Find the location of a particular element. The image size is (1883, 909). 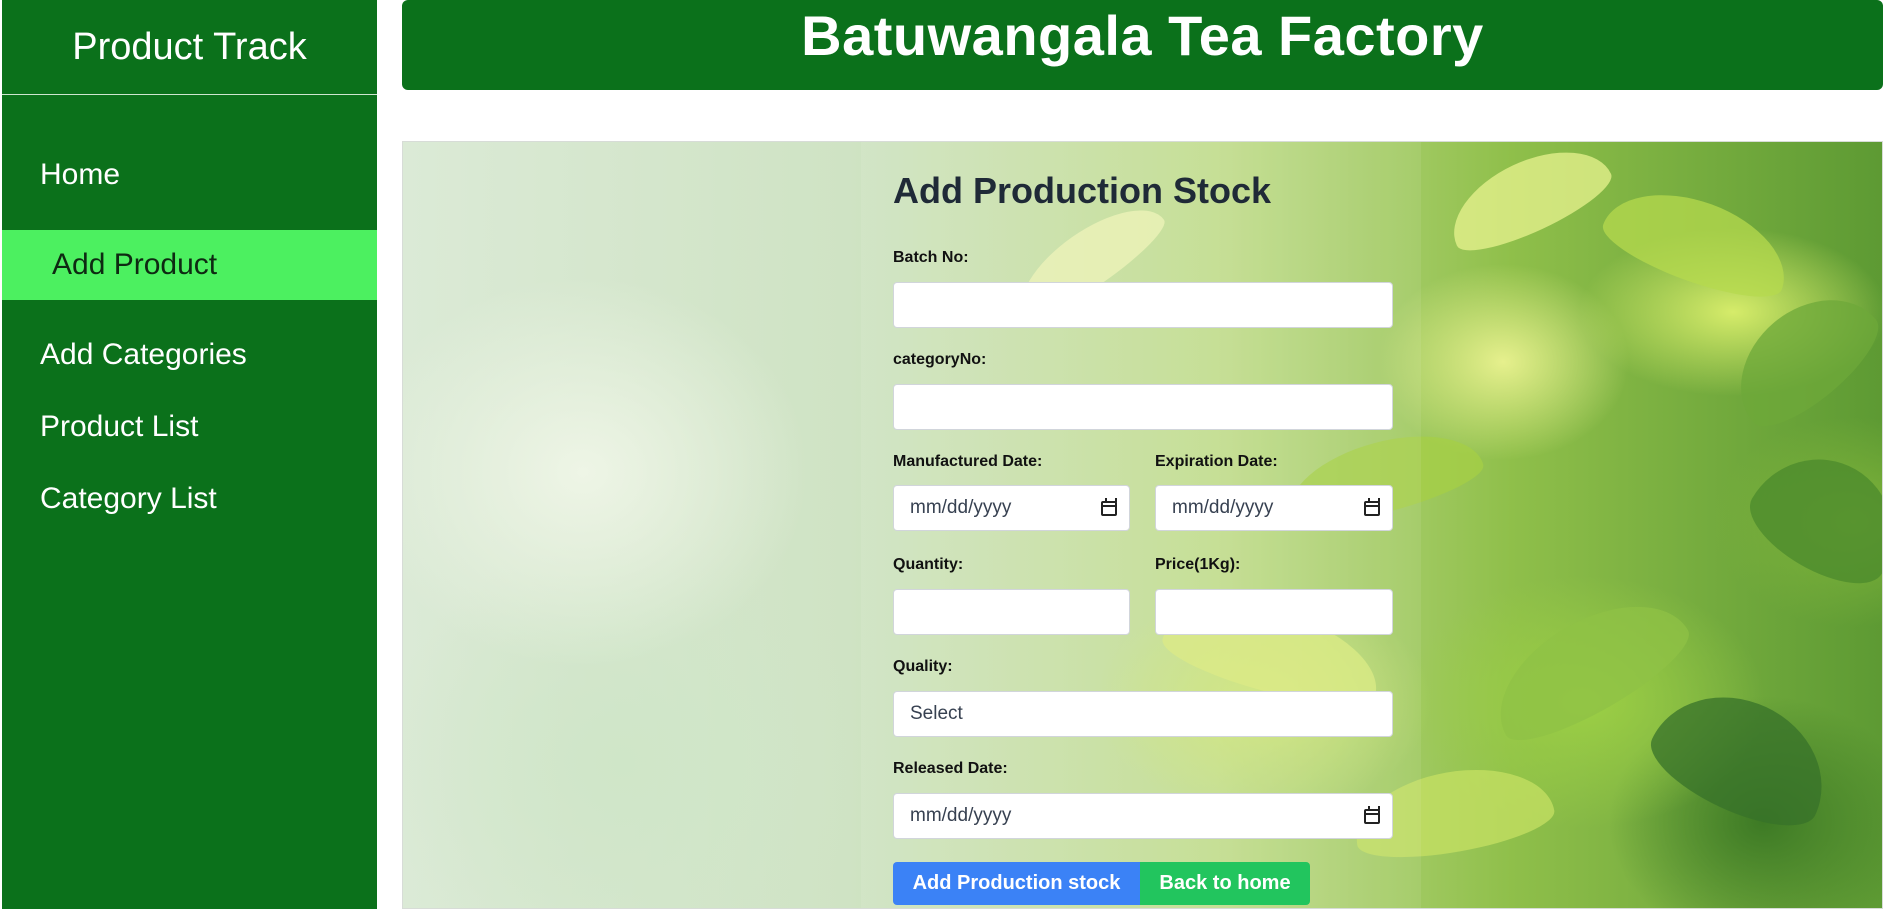

manufactured-date-input: mm/dd/yyyy is located at coordinates (1011, 508).